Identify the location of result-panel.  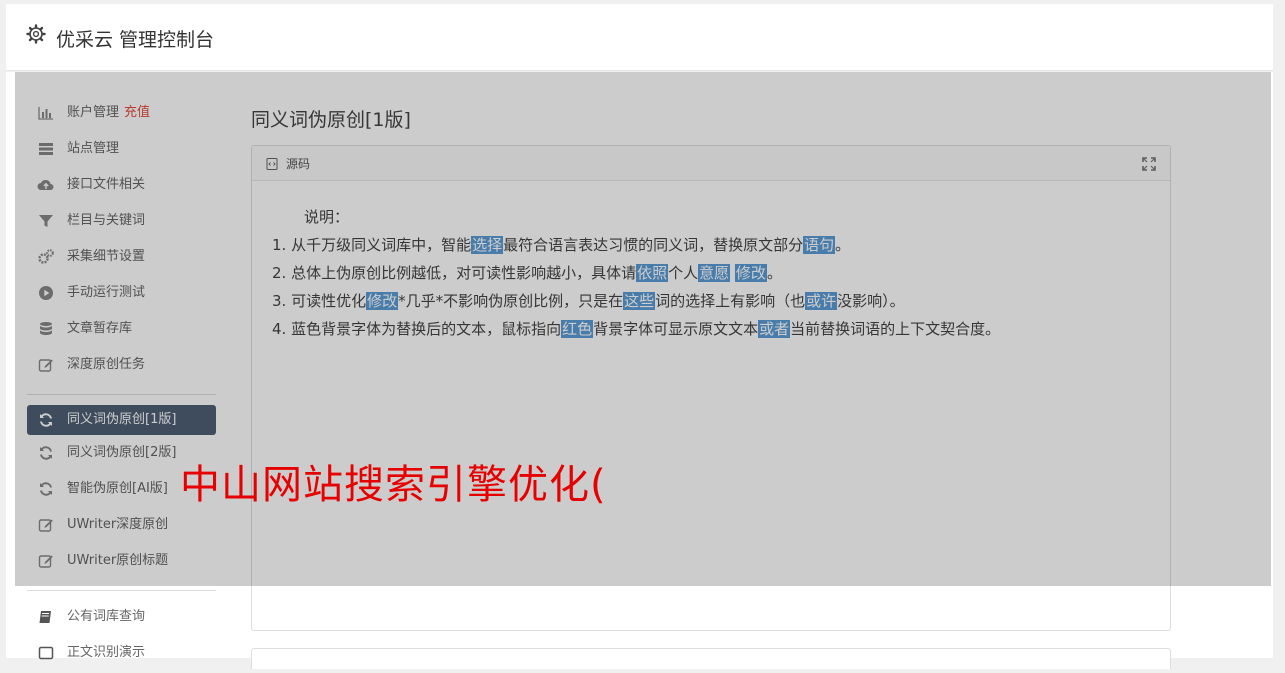
(711, 658).